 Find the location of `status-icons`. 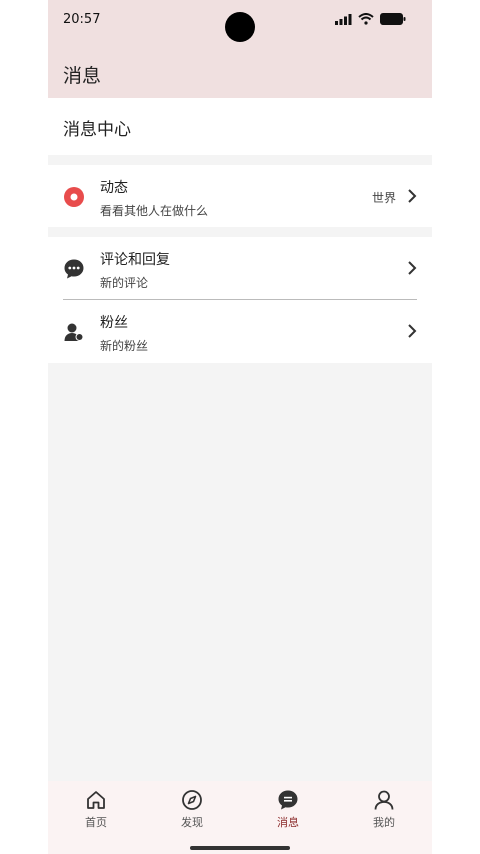

status-icons is located at coordinates (370, 19).